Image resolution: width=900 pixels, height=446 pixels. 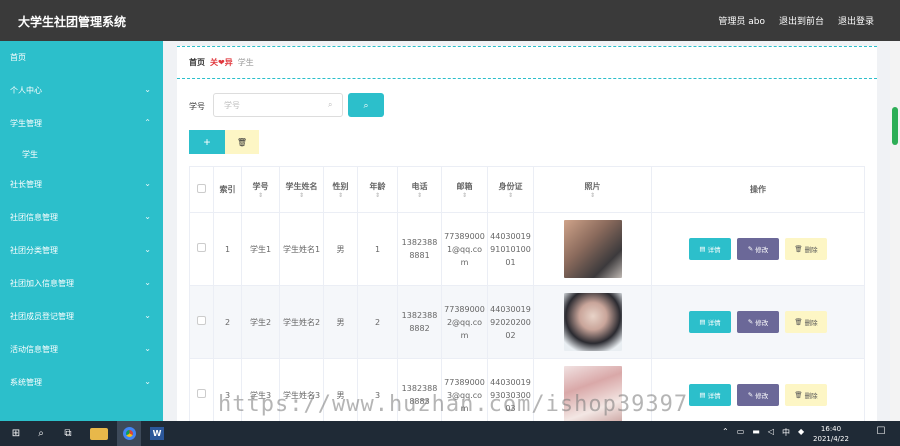 I want to click on search-input, so click(x=278, y=105).